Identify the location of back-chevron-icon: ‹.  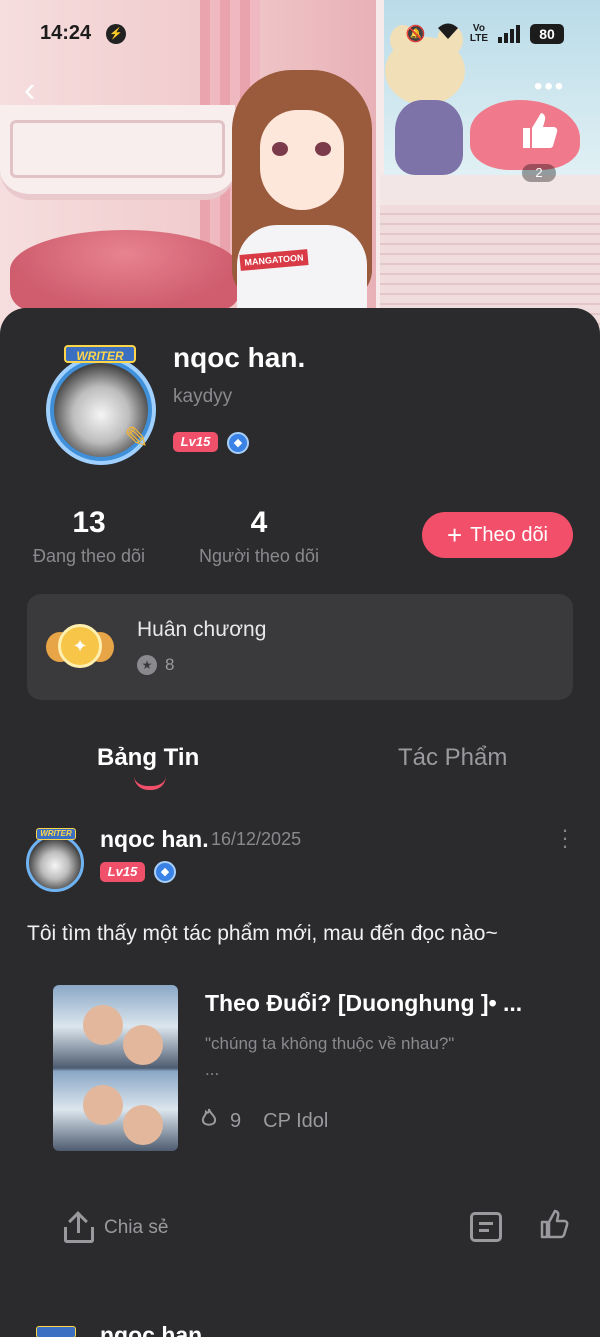
(38, 90).